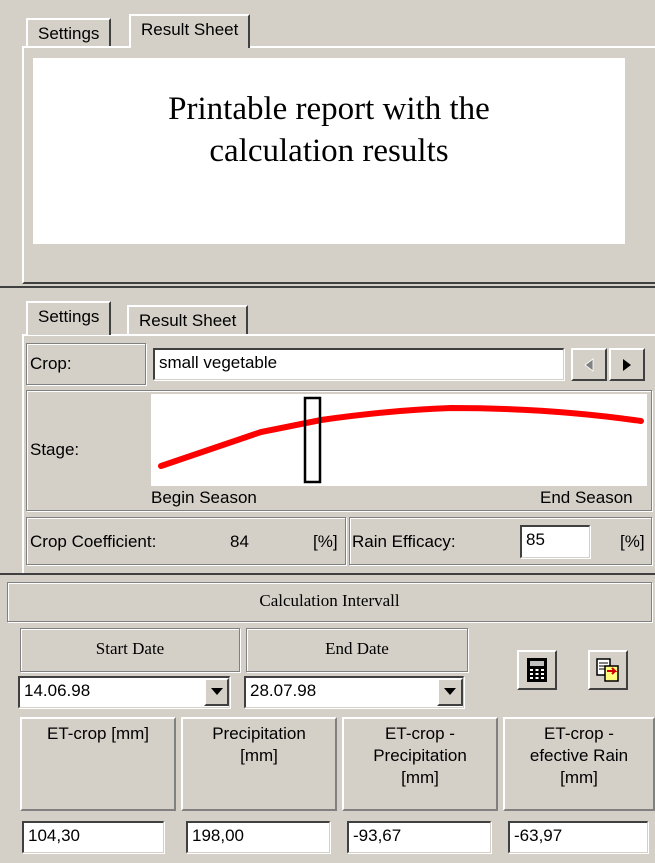  What do you see at coordinates (204, 497) in the screenshot?
I see `begin-season-label: Begin Season` at bounding box center [204, 497].